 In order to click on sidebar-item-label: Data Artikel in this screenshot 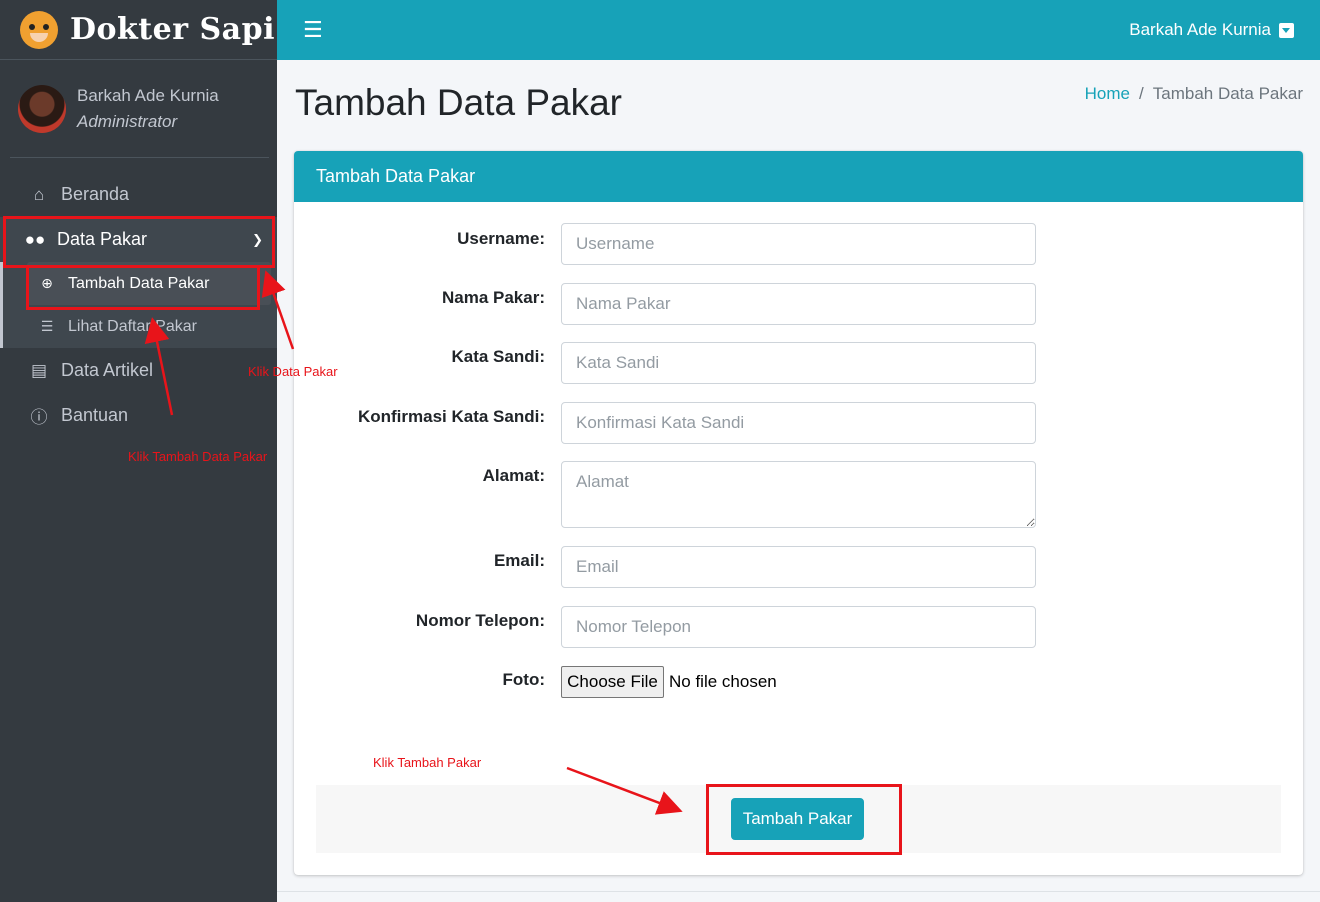, I will do `click(107, 370)`.